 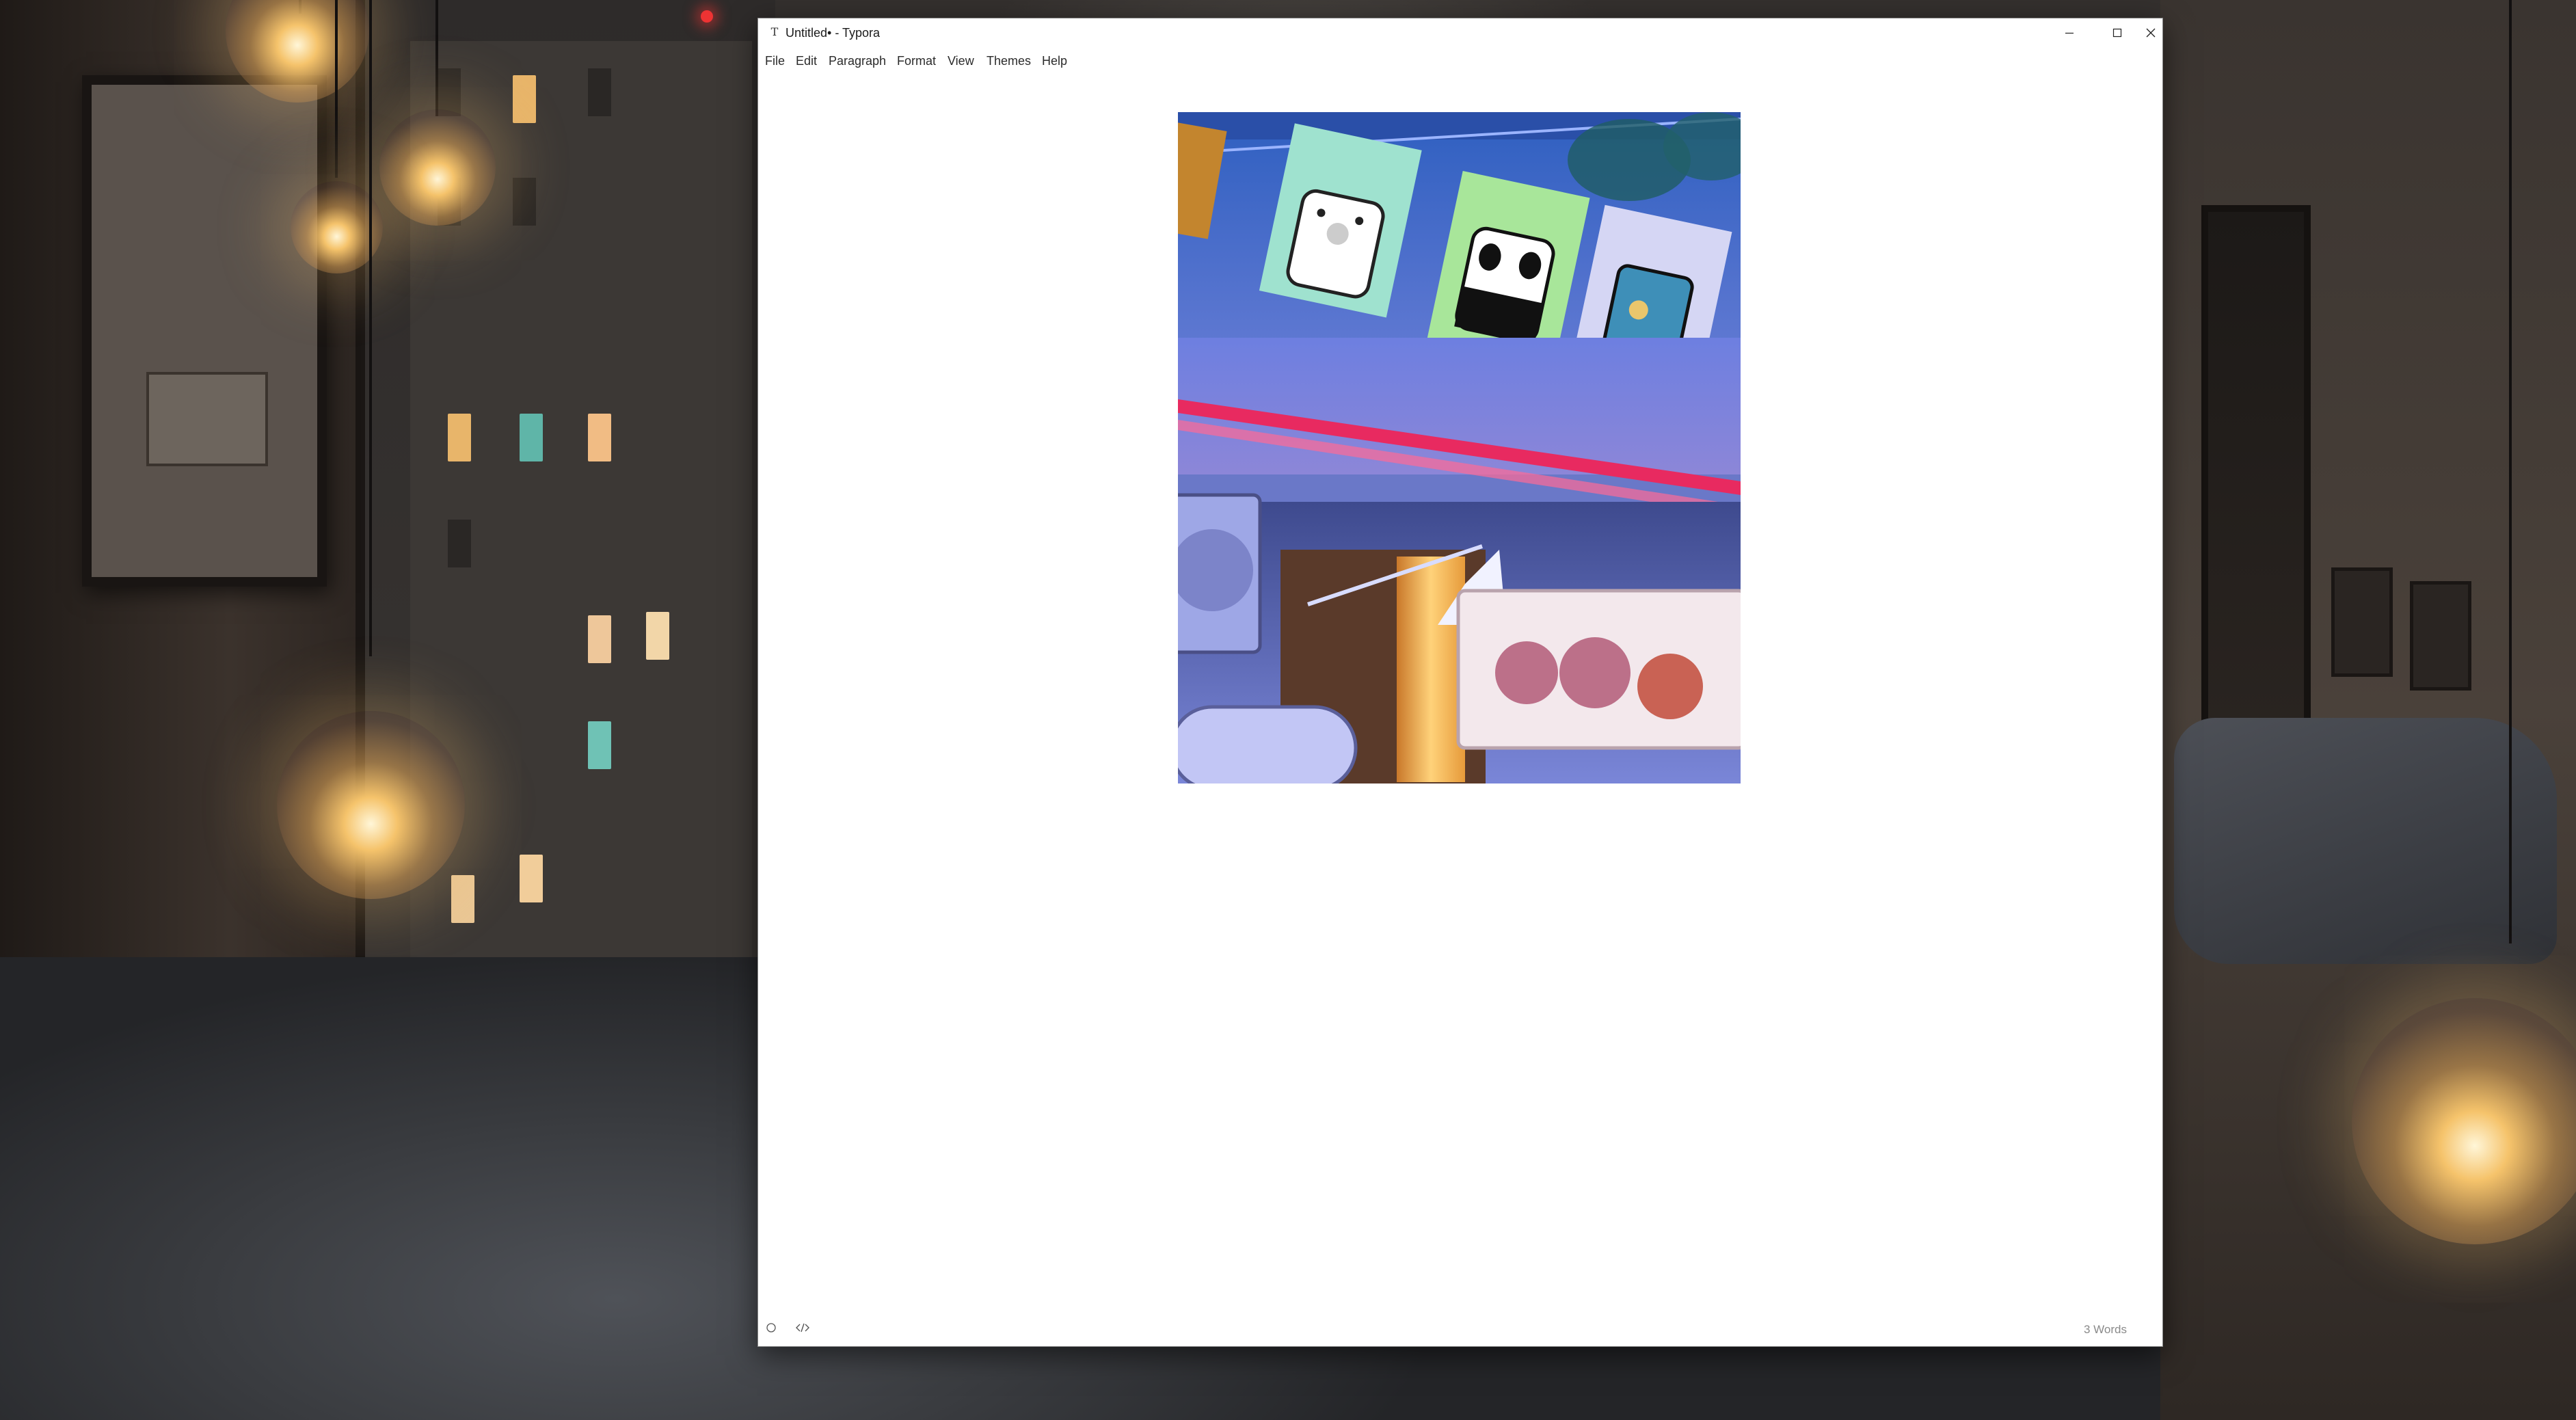 What do you see at coordinates (775, 61) in the screenshot?
I see `menu-file: File` at bounding box center [775, 61].